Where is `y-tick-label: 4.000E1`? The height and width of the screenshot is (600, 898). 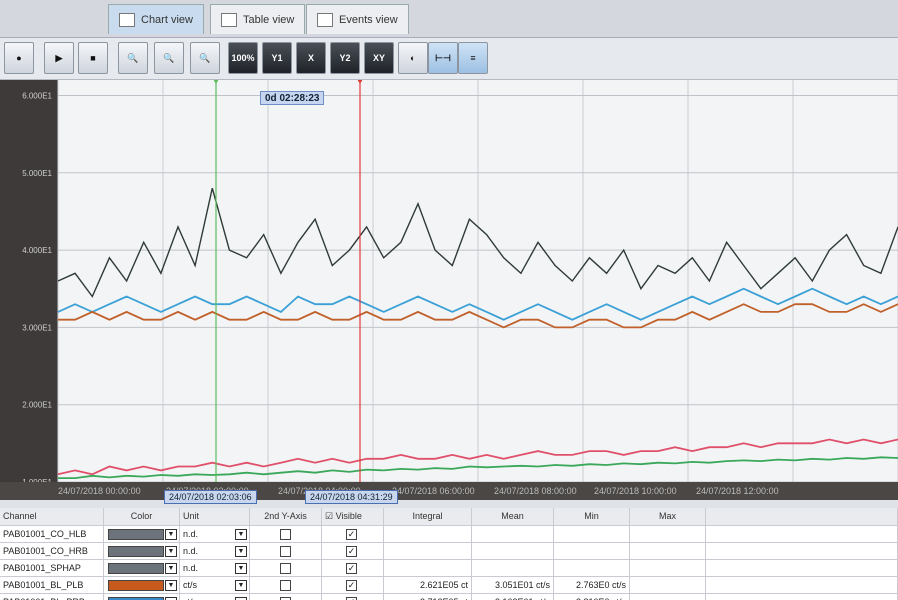 y-tick-label: 4.000E1 is located at coordinates (37, 250).